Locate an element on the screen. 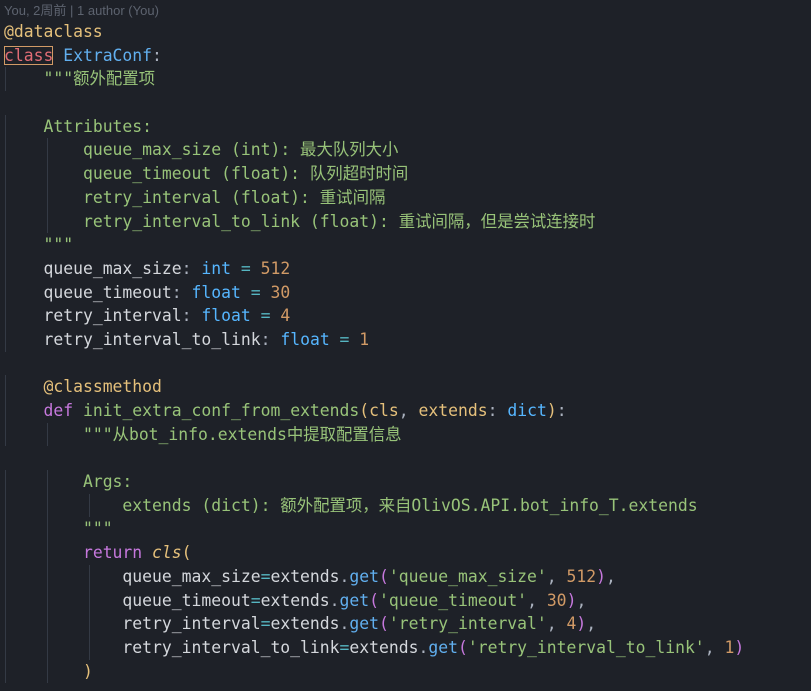 The image size is (811, 691). code-token: @classmethod is located at coordinates (102, 387).